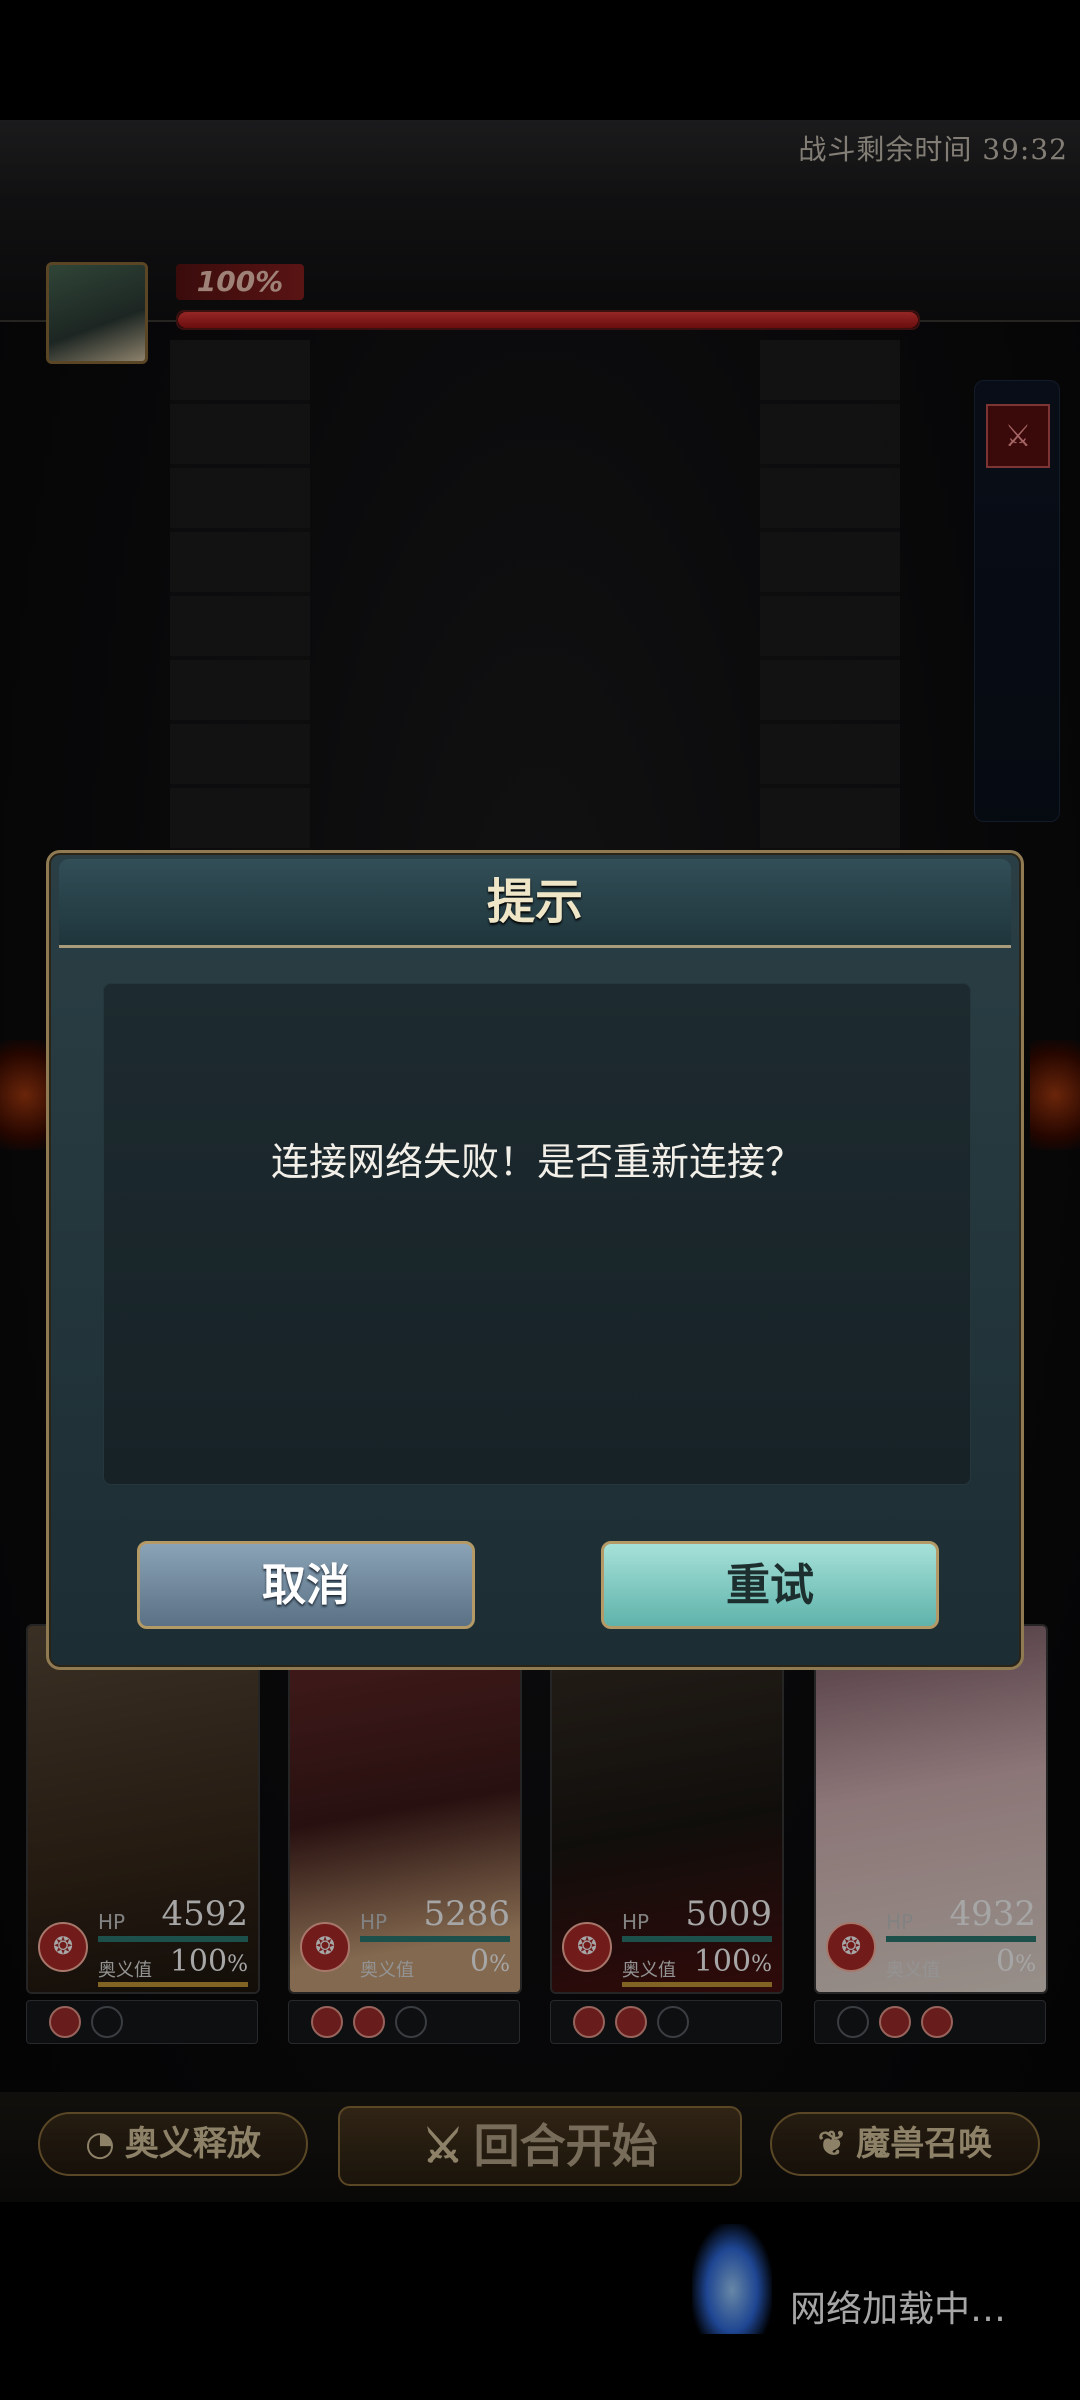  I want to click on dialog-header: 提示, so click(535, 903).